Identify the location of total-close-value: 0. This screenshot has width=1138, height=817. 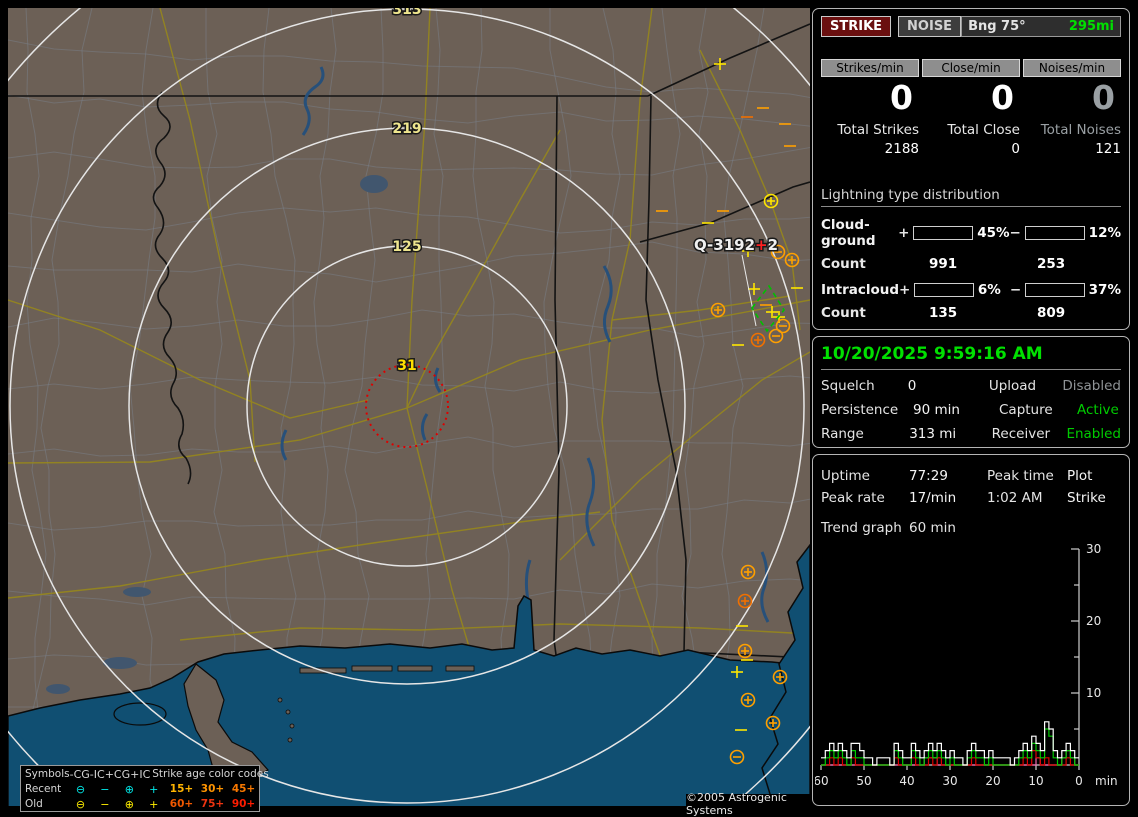
(1015, 149).